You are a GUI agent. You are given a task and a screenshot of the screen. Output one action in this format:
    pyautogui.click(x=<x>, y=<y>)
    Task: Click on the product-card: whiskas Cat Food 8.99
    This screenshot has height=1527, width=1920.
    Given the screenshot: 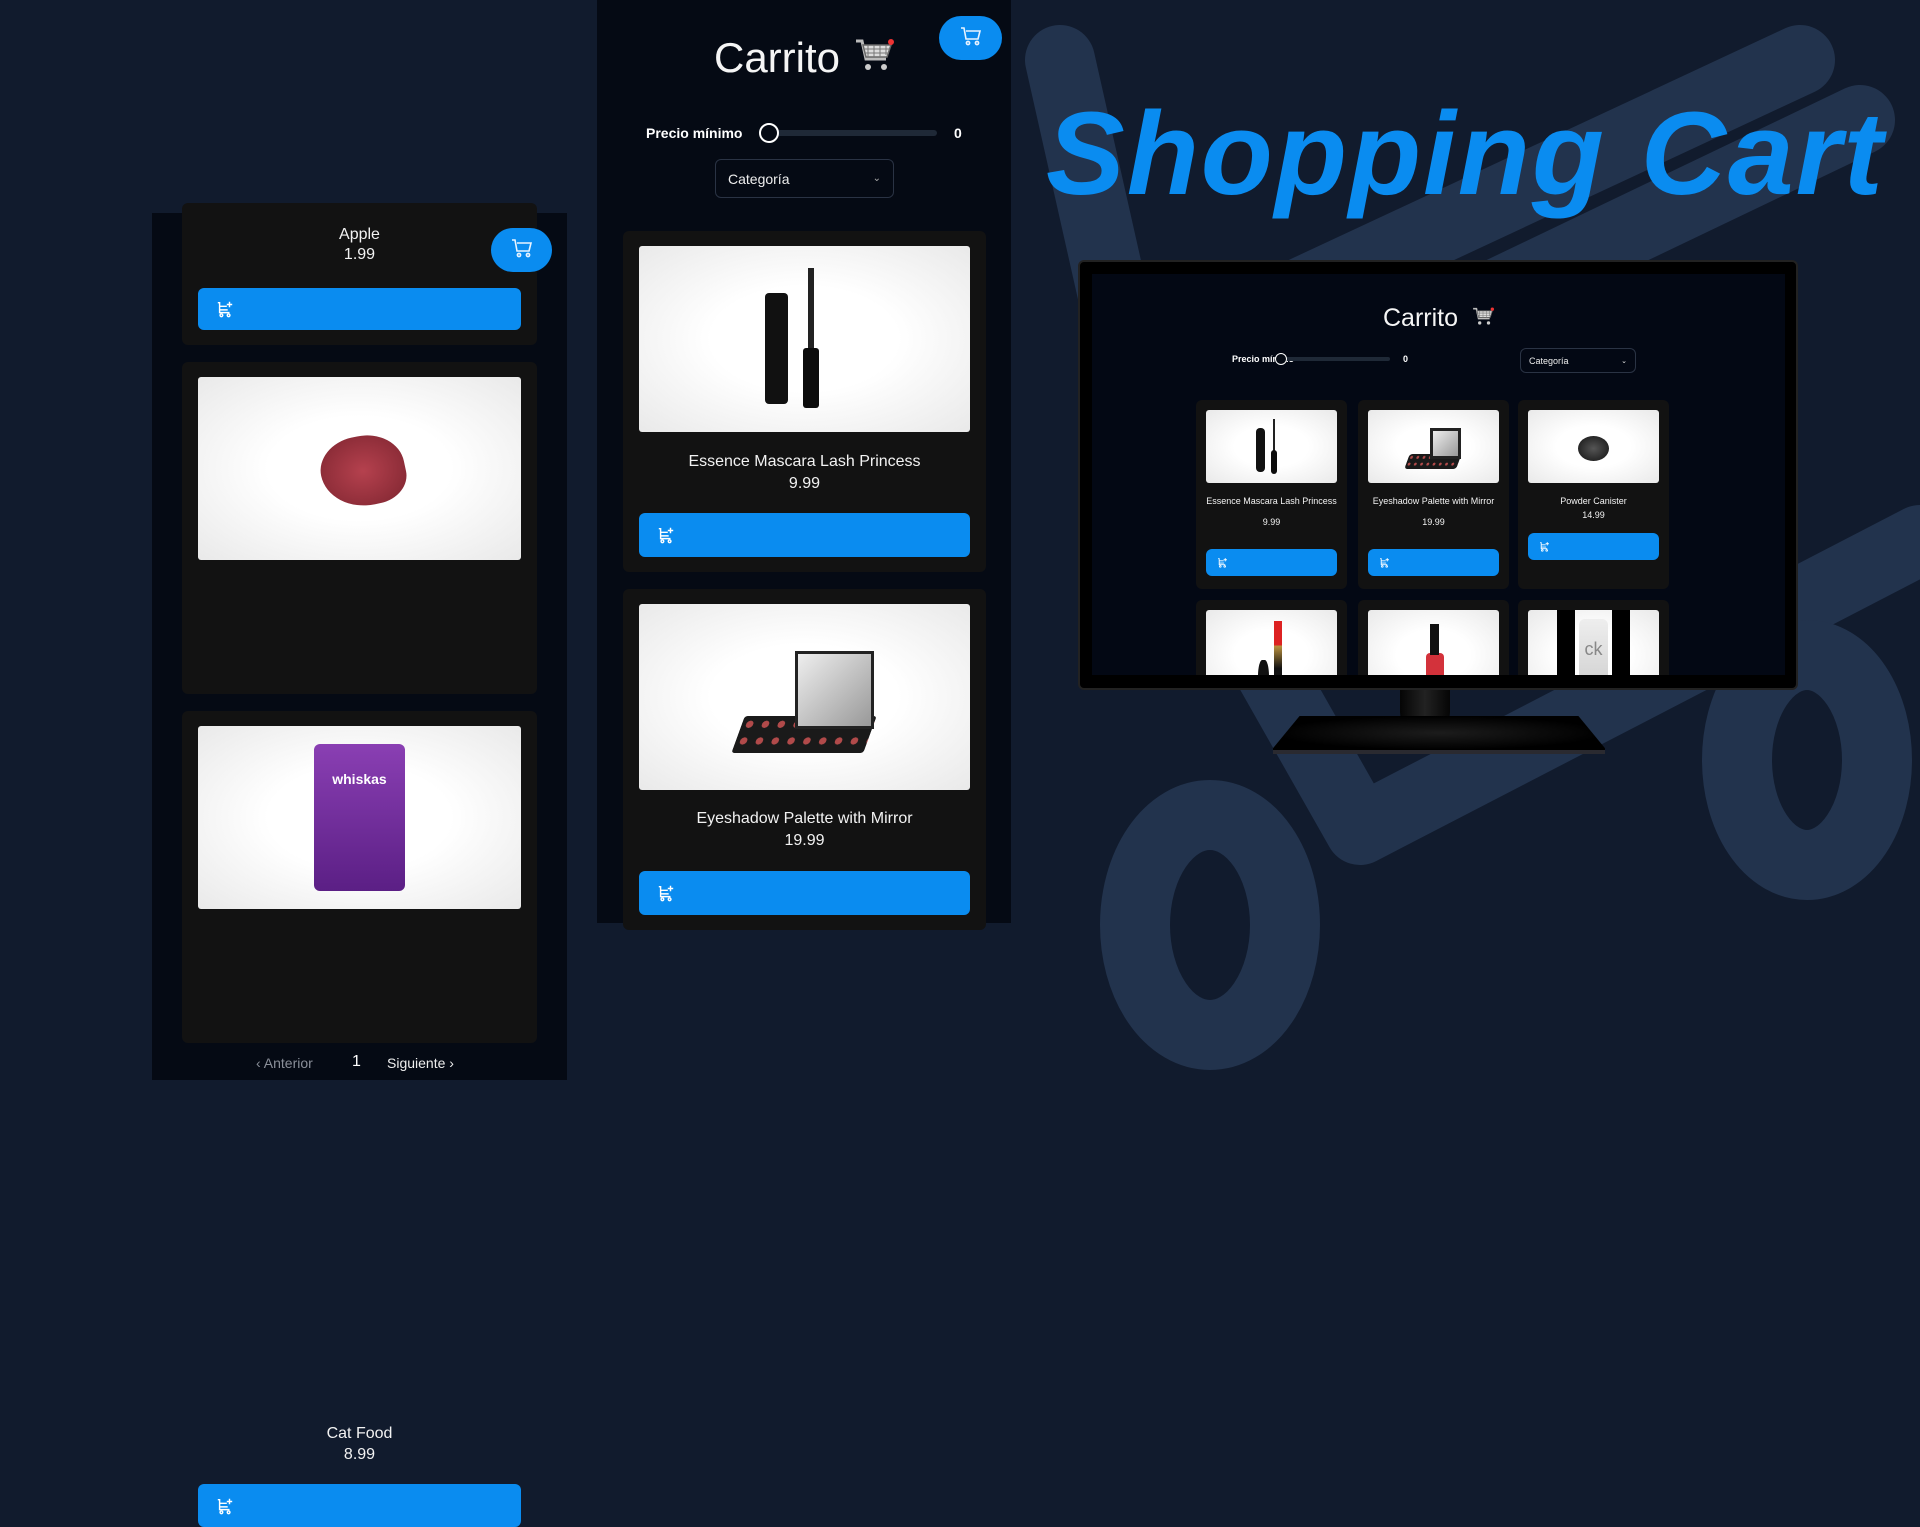 What is the action you would take?
    pyautogui.click(x=359, y=1119)
    